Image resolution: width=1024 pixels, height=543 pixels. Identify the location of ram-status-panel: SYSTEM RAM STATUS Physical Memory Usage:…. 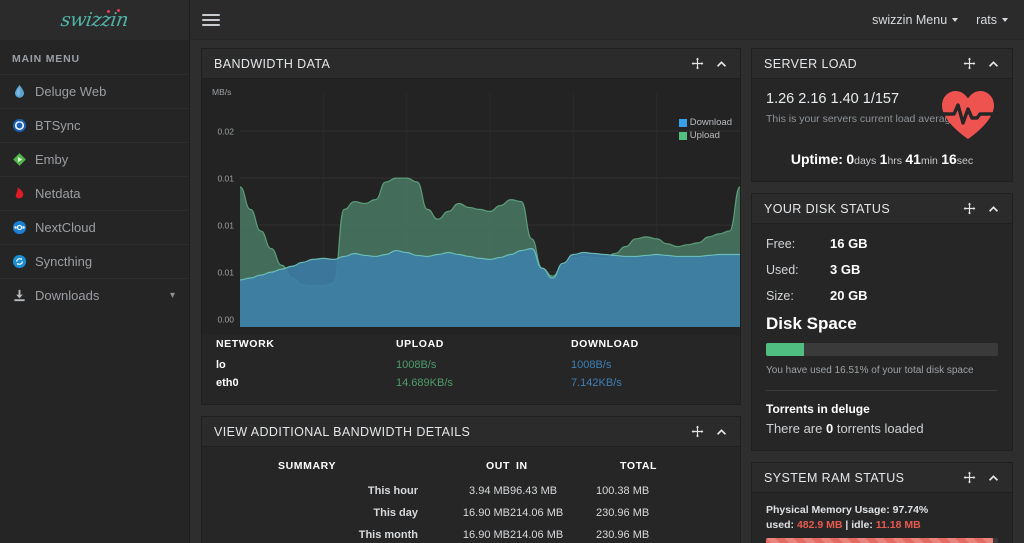
(882, 502).